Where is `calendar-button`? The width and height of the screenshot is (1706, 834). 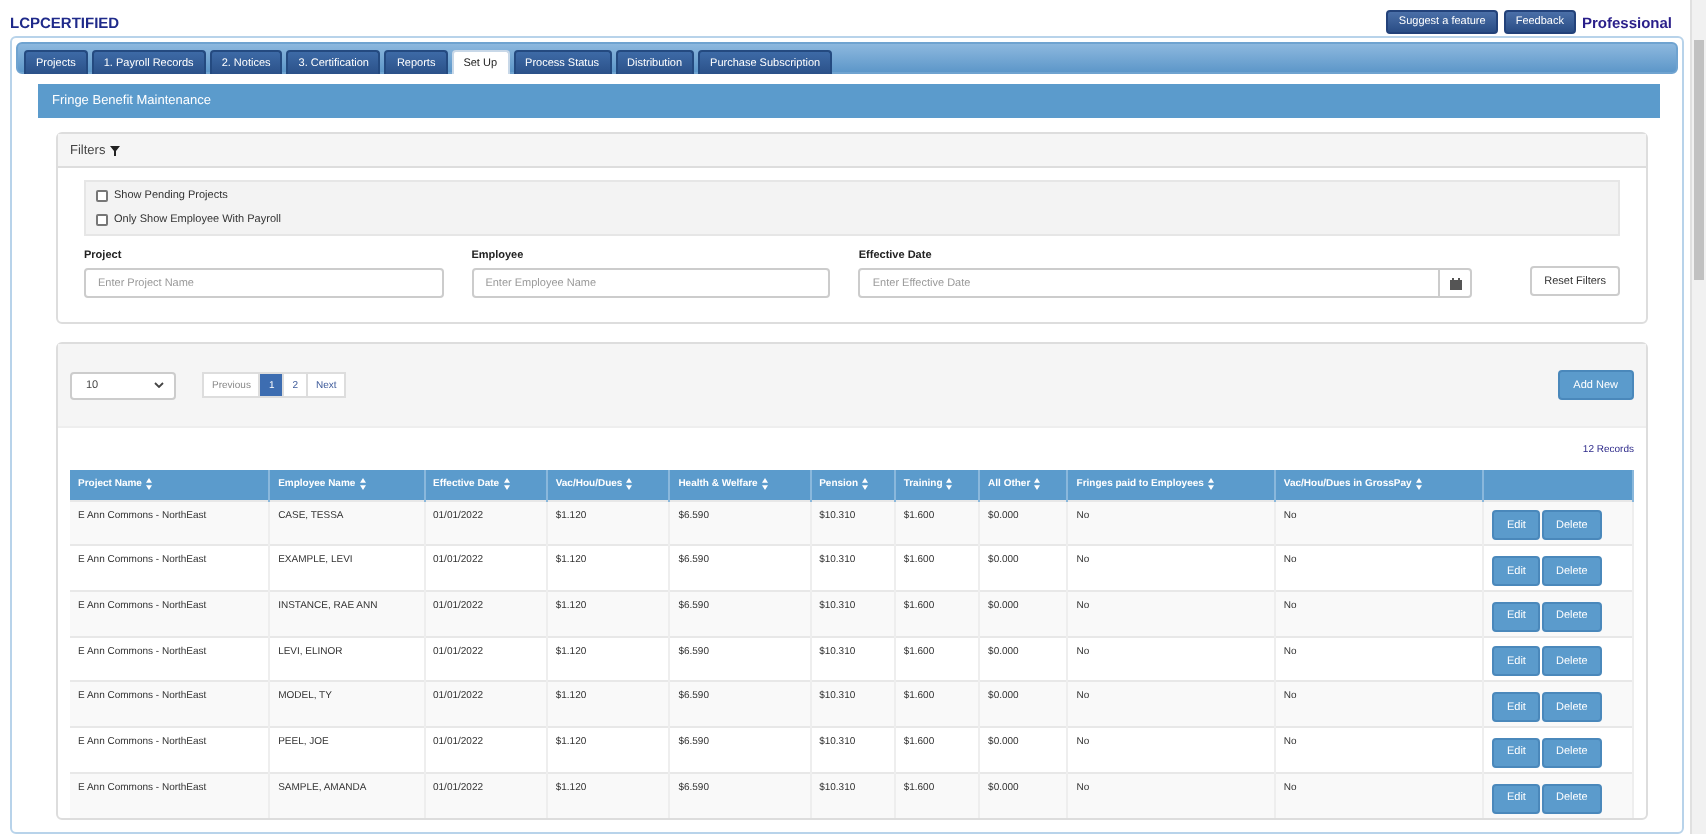 calendar-button is located at coordinates (1456, 283).